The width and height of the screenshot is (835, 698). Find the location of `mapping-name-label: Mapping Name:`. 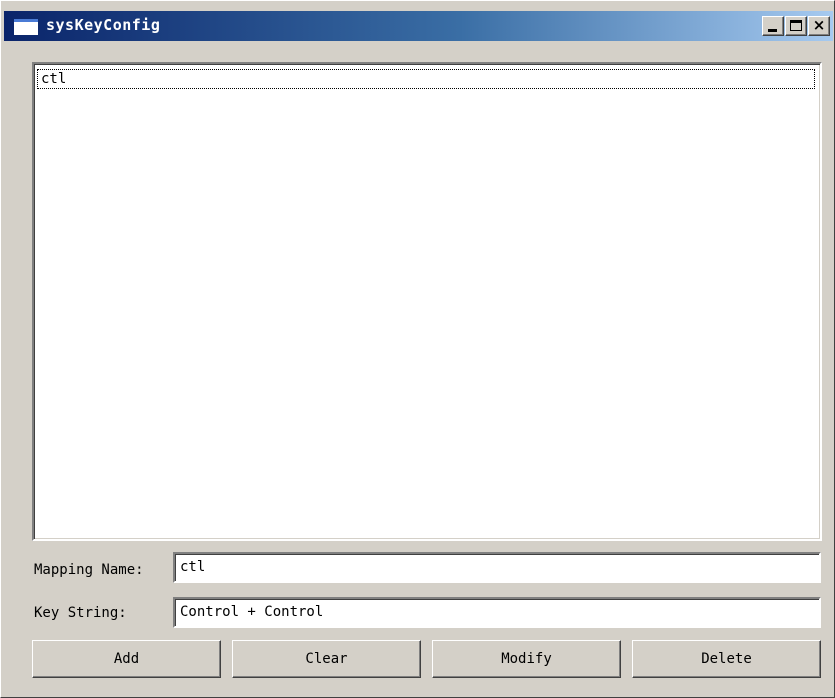

mapping-name-label: Mapping Name: is located at coordinates (89, 570).